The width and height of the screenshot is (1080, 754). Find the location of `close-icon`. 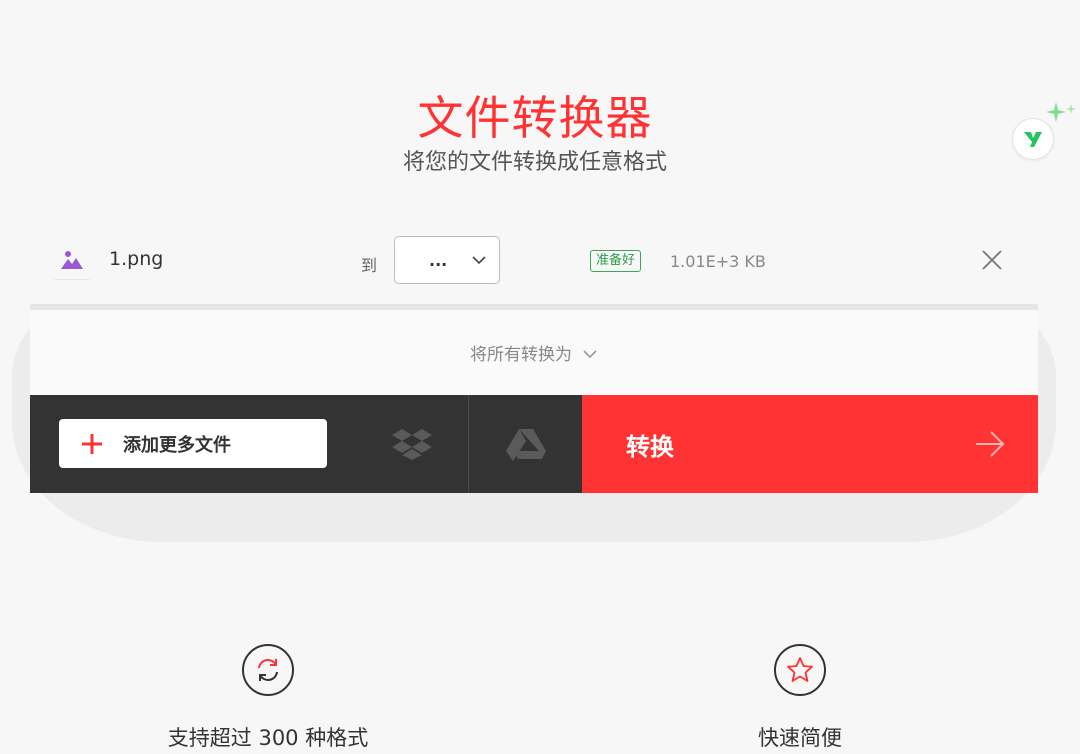

close-icon is located at coordinates (992, 260).